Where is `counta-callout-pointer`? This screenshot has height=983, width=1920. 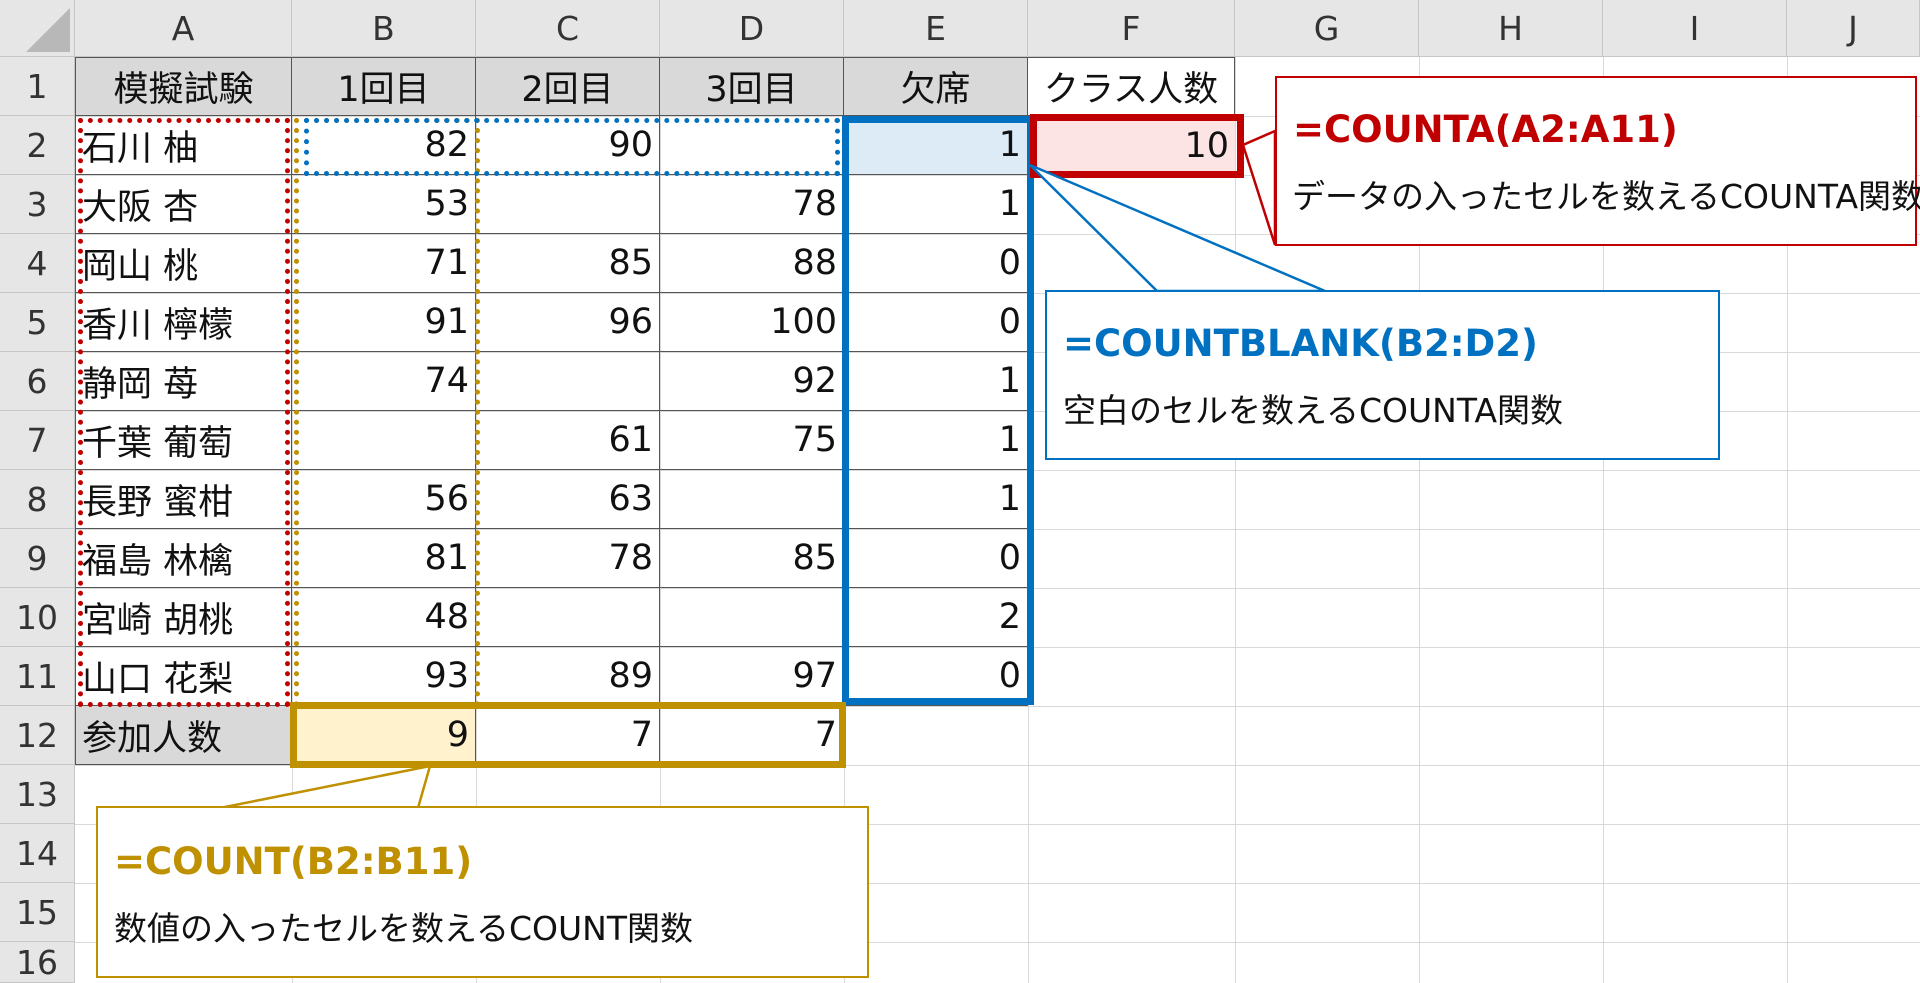
counta-callout-pointer is located at coordinates (1259, 187).